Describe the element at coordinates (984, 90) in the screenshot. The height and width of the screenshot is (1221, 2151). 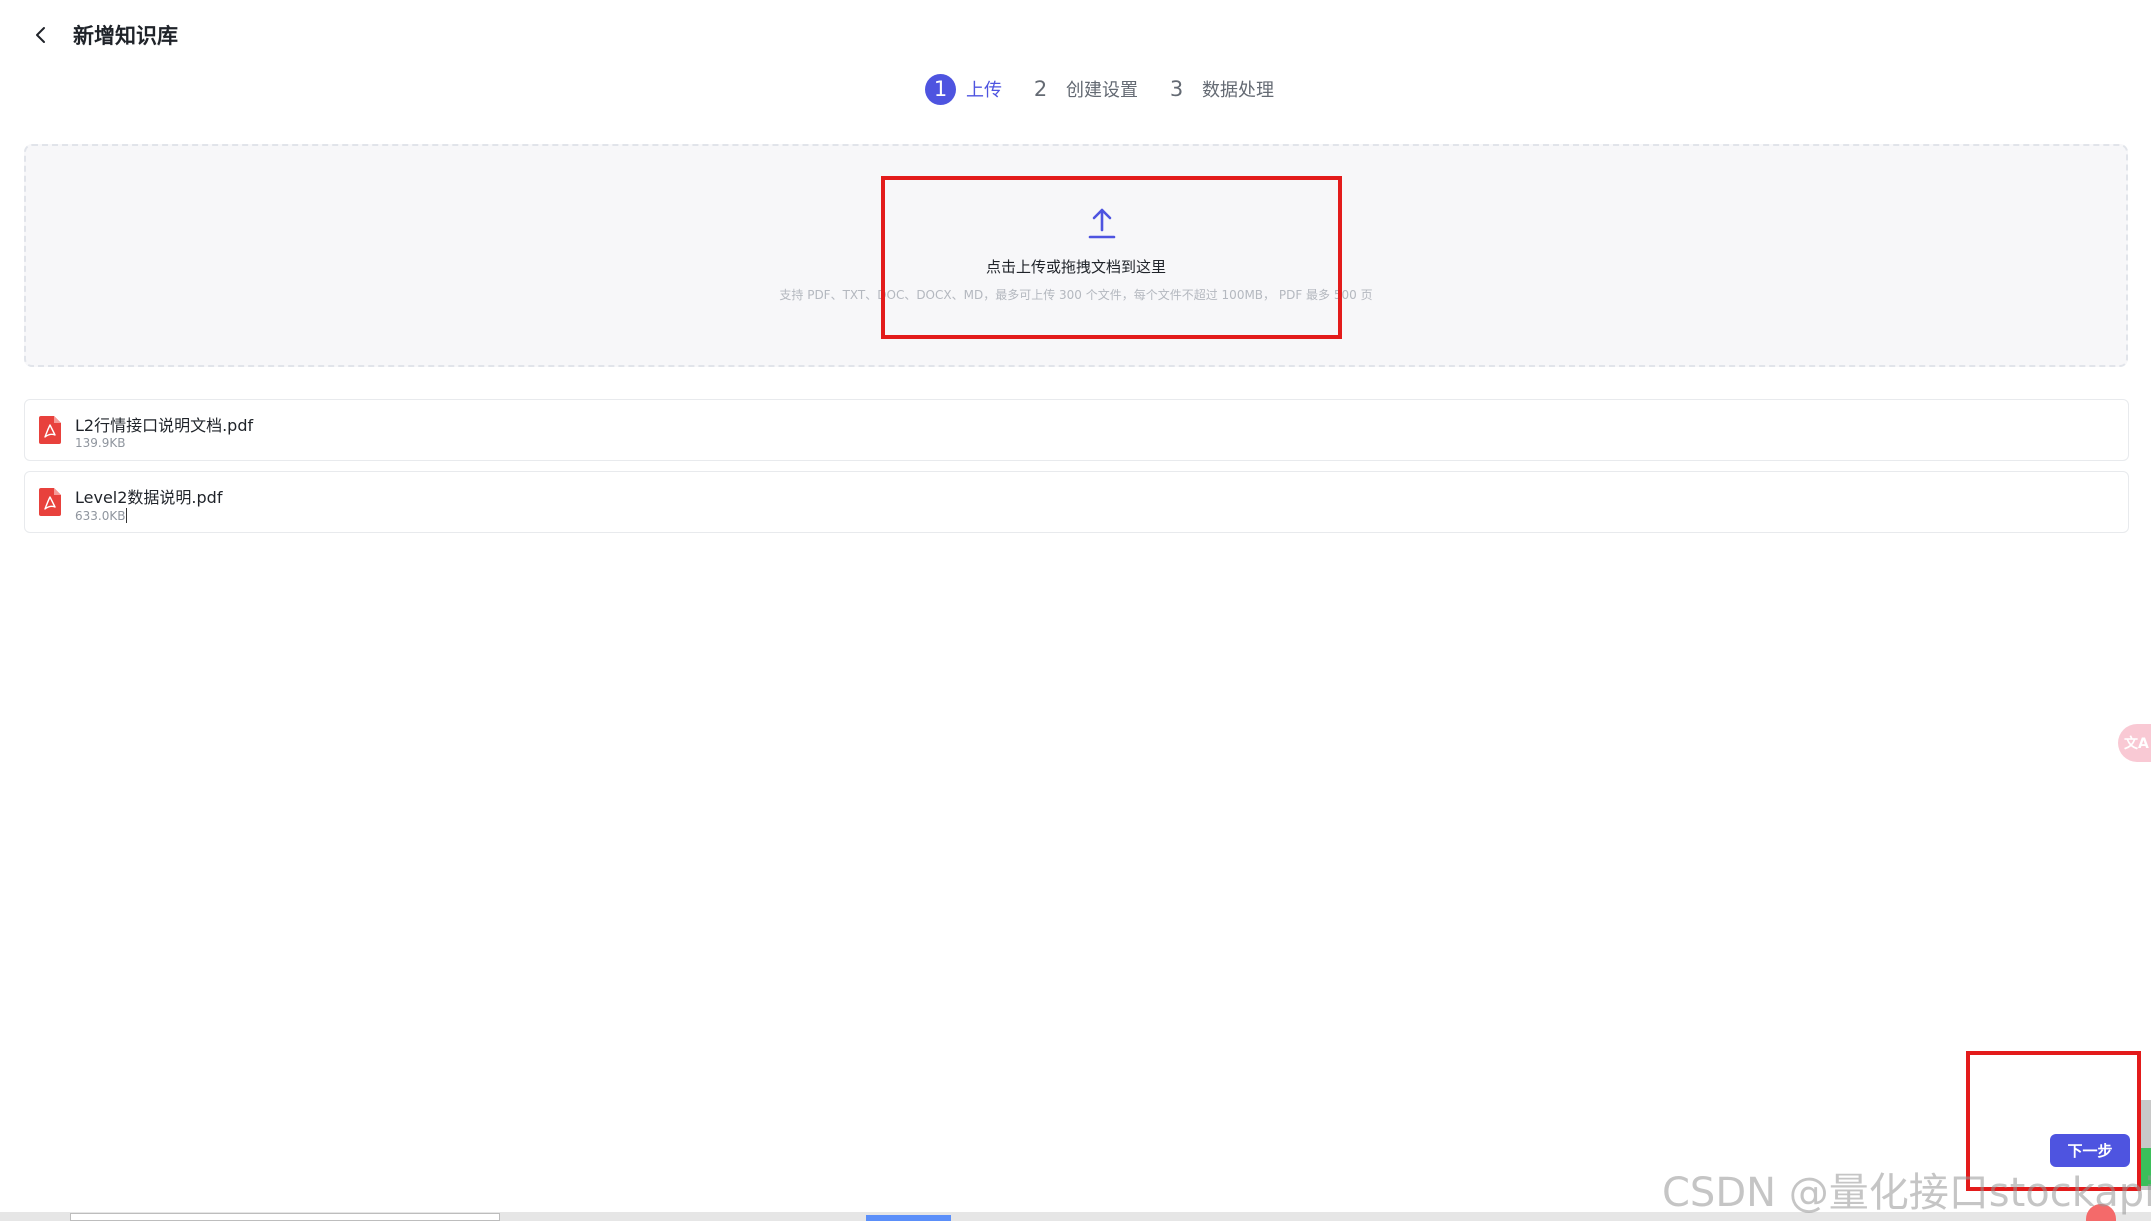
I see `step-label: 上传` at that location.